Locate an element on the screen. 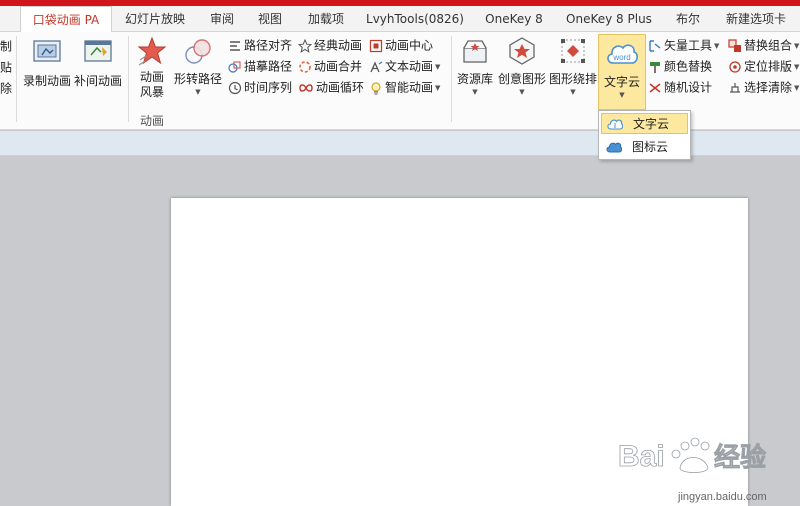 This screenshot has width=800, height=506. baidu-paw-logo: Bai 经验 jingyan.baidu.com is located at coordinates (692, 470).